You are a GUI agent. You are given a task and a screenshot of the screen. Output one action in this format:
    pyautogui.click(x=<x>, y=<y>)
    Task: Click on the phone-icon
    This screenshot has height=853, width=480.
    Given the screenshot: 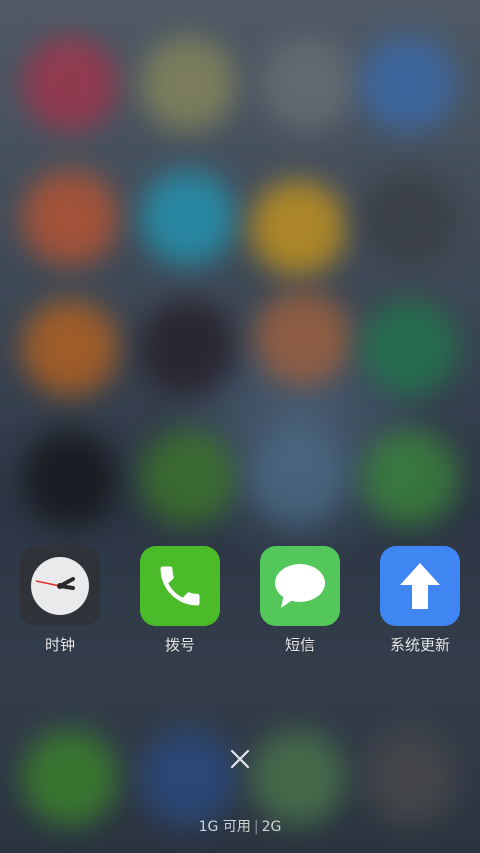 What is the action you would take?
    pyautogui.click(x=180, y=586)
    